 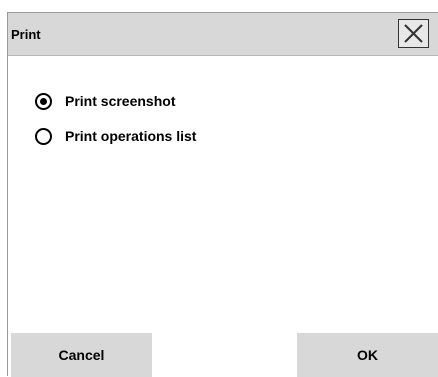 I want to click on close-button, so click(x=413, y=33).